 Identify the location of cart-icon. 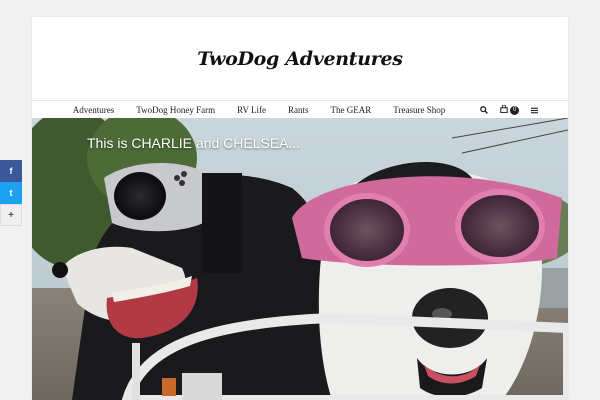
(504, 109).